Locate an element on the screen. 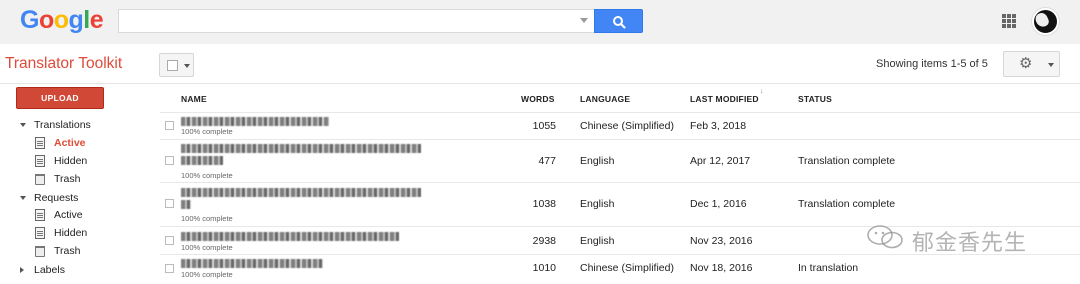 The height and width of the screenshot is (284, 1080). upload-button: UPLOAD is located at coordinates (60, 98).